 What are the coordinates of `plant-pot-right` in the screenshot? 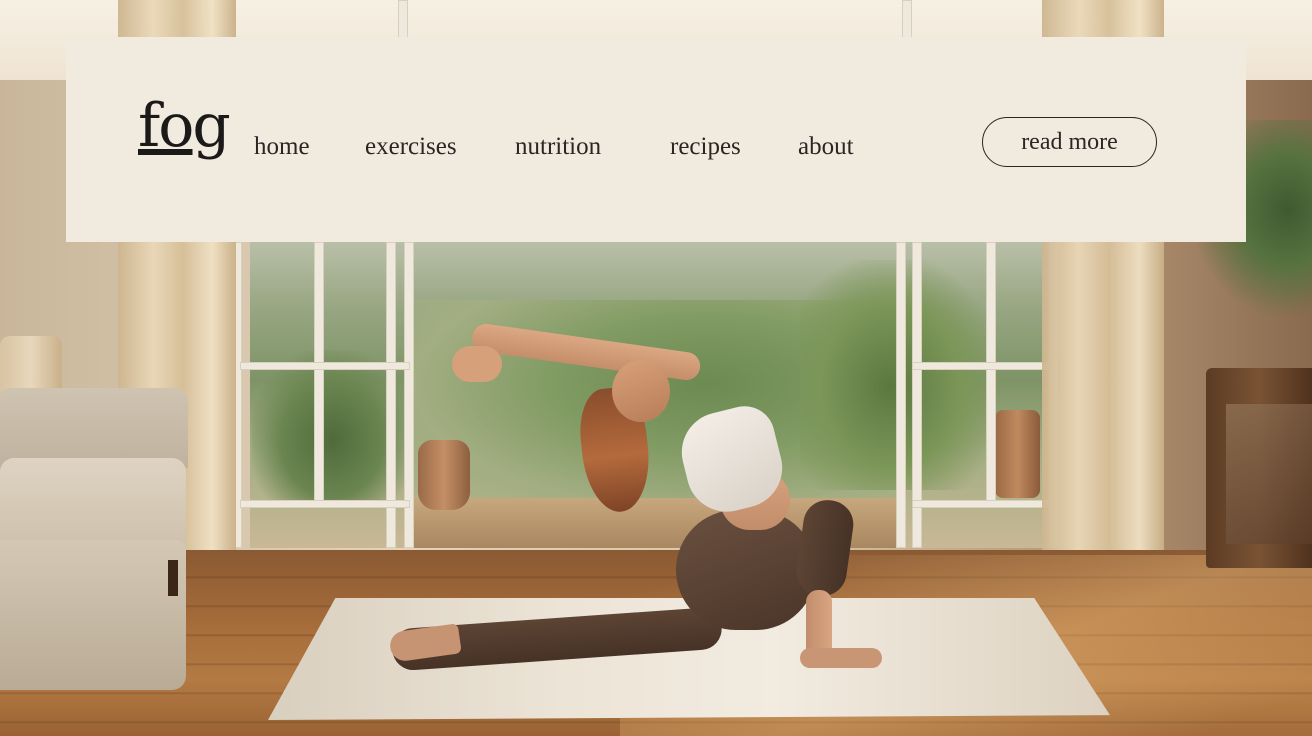 It's located at (1017, 454).